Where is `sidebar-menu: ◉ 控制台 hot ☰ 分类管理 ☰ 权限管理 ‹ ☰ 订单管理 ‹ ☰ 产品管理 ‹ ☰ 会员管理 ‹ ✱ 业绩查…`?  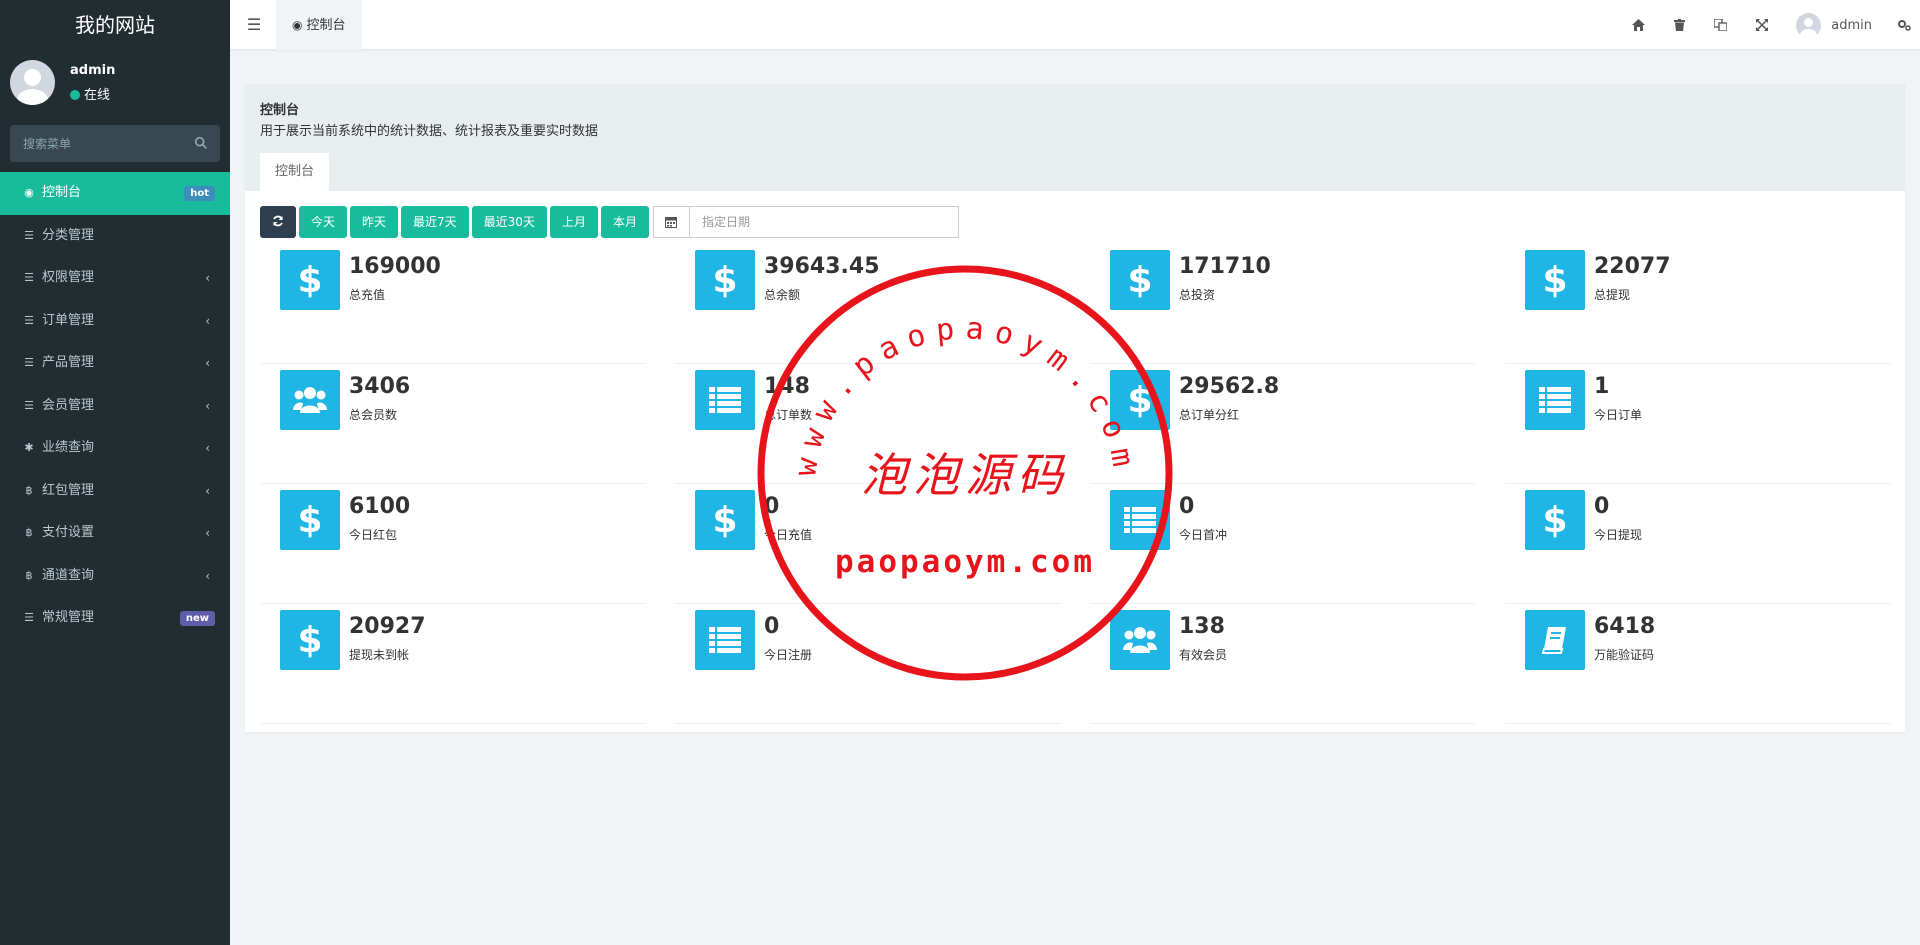 sidebar-menu: ◉ 控制台 hot ☰ 分类管理 ☰ 权限管理 ‹ ☰ 订单管理 ‹ ☰ 产品管理 ‹ ☰ 会员管理 ‹ ✱ 业绩查… is located at coordinates (115, 406).